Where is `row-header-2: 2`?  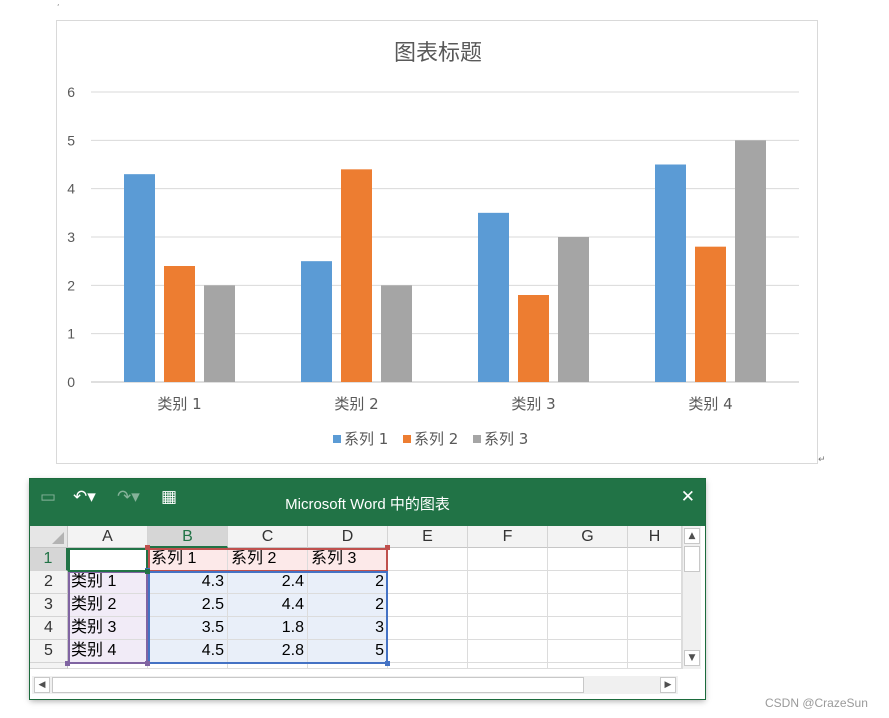
row-header-2: 2 is located at coordinates (49, 582).